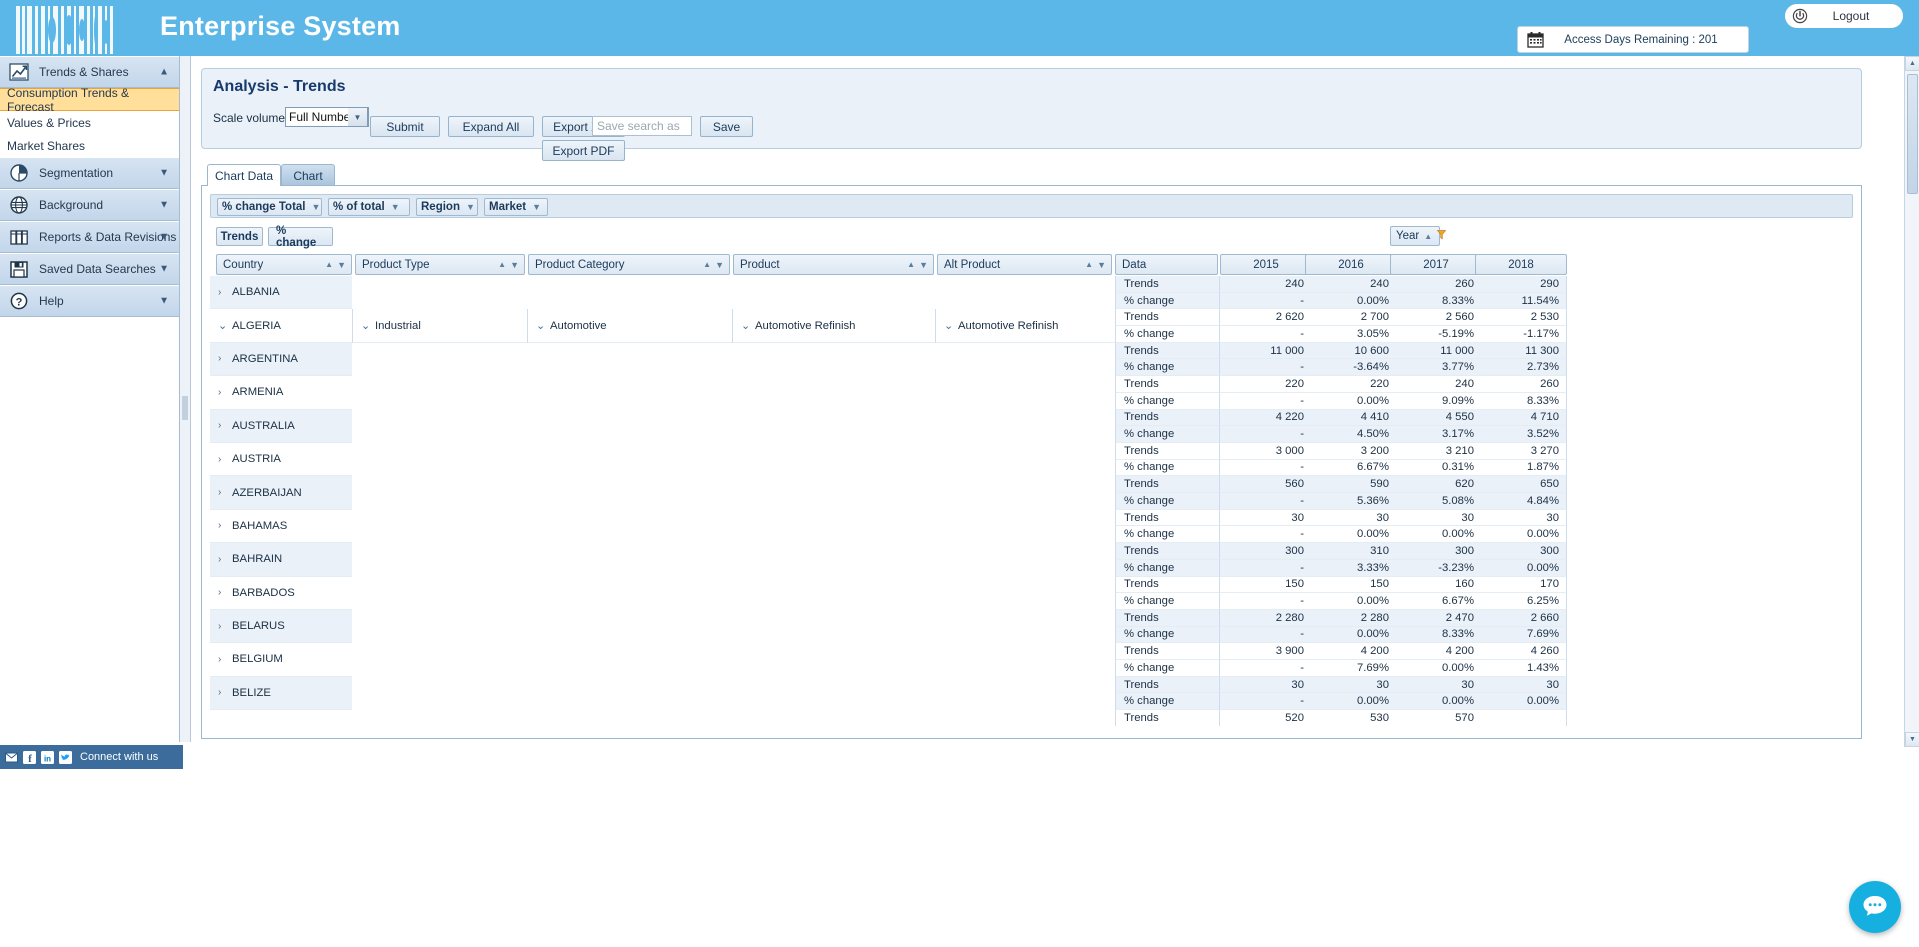  Describe the element at coordinates (11, 757) in the screenshot. I see `email-icon` at that location.